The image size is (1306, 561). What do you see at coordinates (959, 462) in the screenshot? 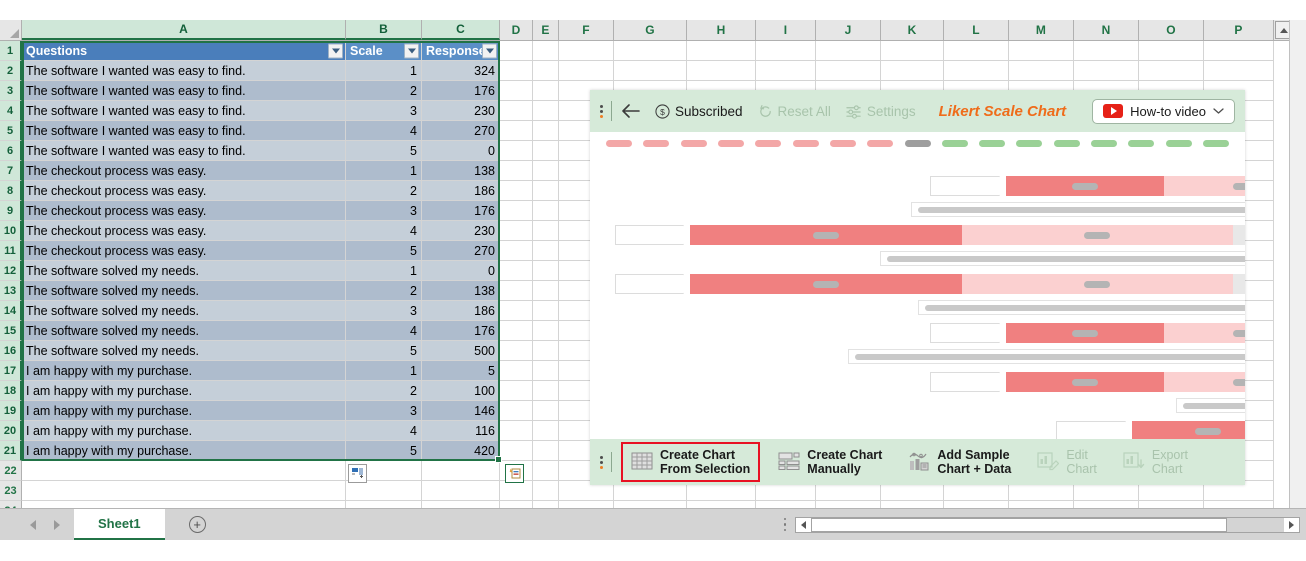
I see `action-add-sample-chart-data: Add Sample Chart + Data` at bounding box center [959, 462].